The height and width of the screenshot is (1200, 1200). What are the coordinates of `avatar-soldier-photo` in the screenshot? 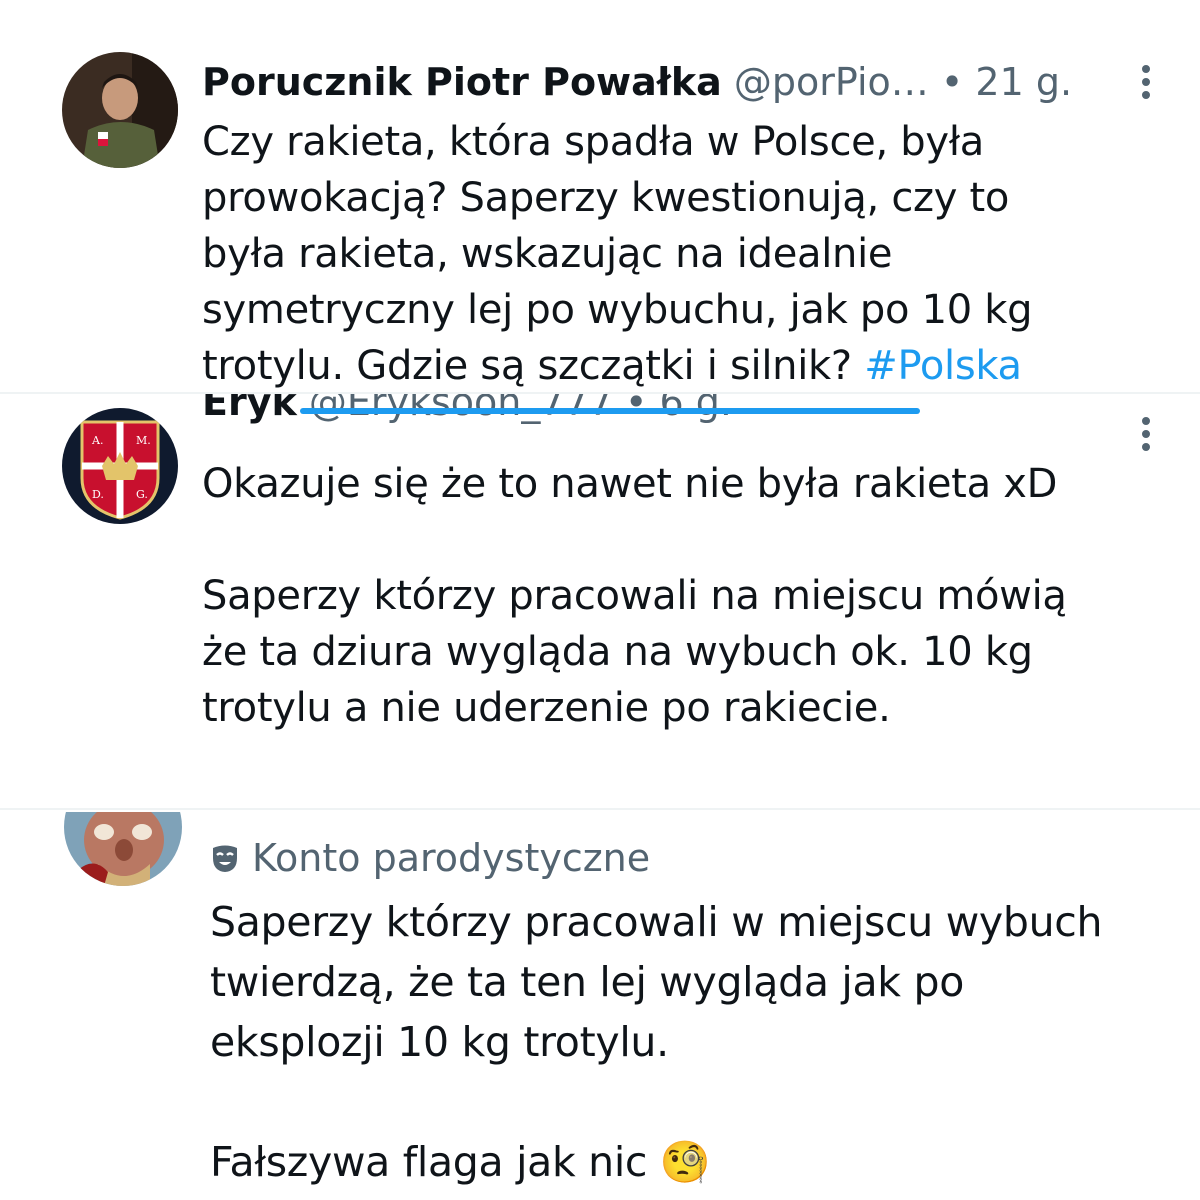 It's located at (120, 110).